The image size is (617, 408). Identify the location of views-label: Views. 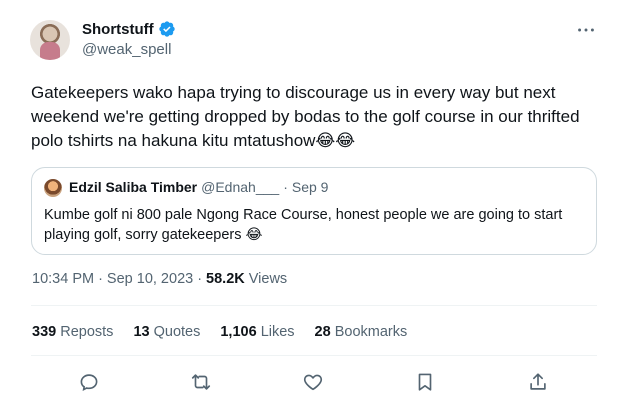
(268, 279).